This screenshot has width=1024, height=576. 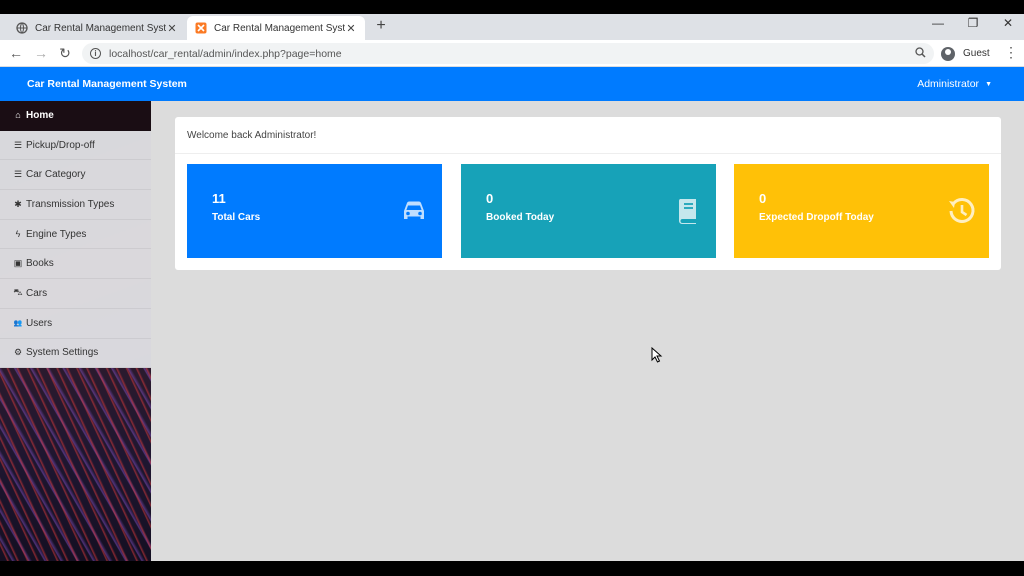 I want to click on history-icon, so click(x=962, y=210).